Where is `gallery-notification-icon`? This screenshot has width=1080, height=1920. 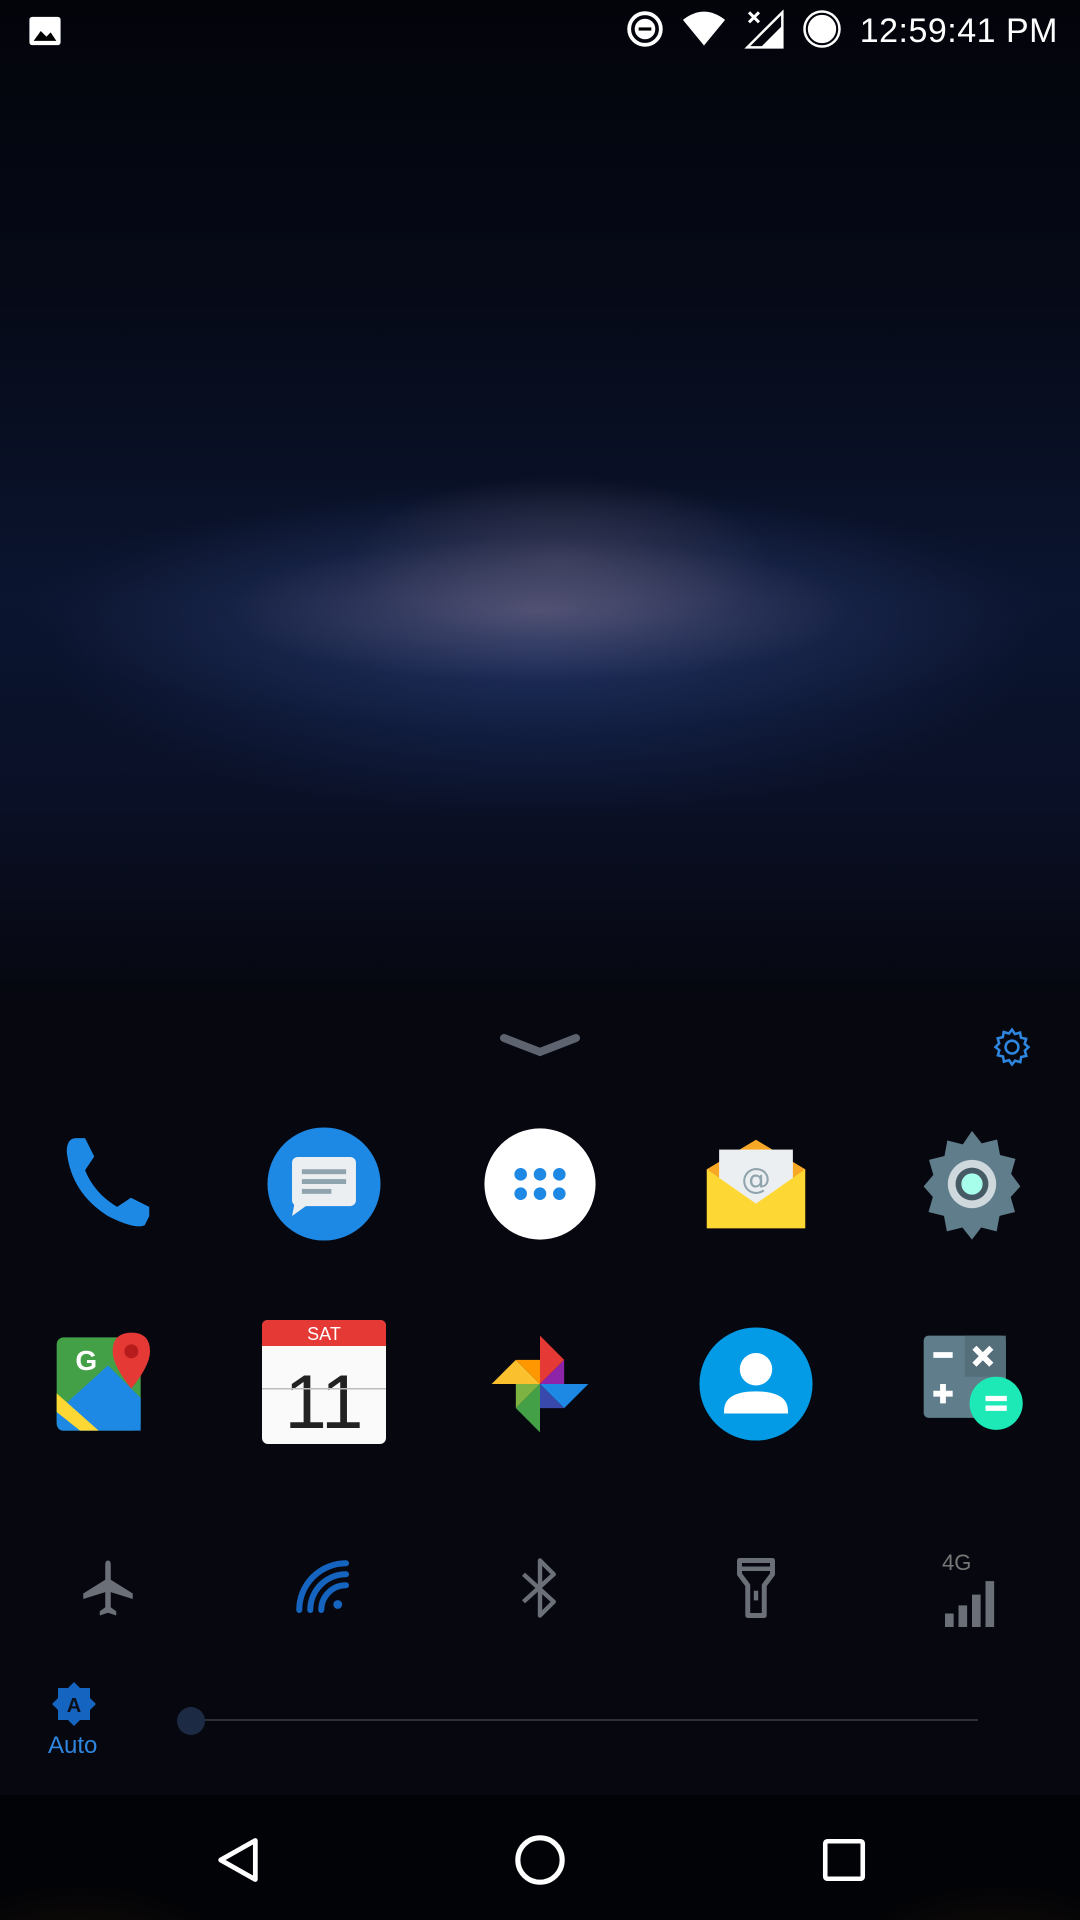
gallery-notification-icon is located at coordinates (45, 33).